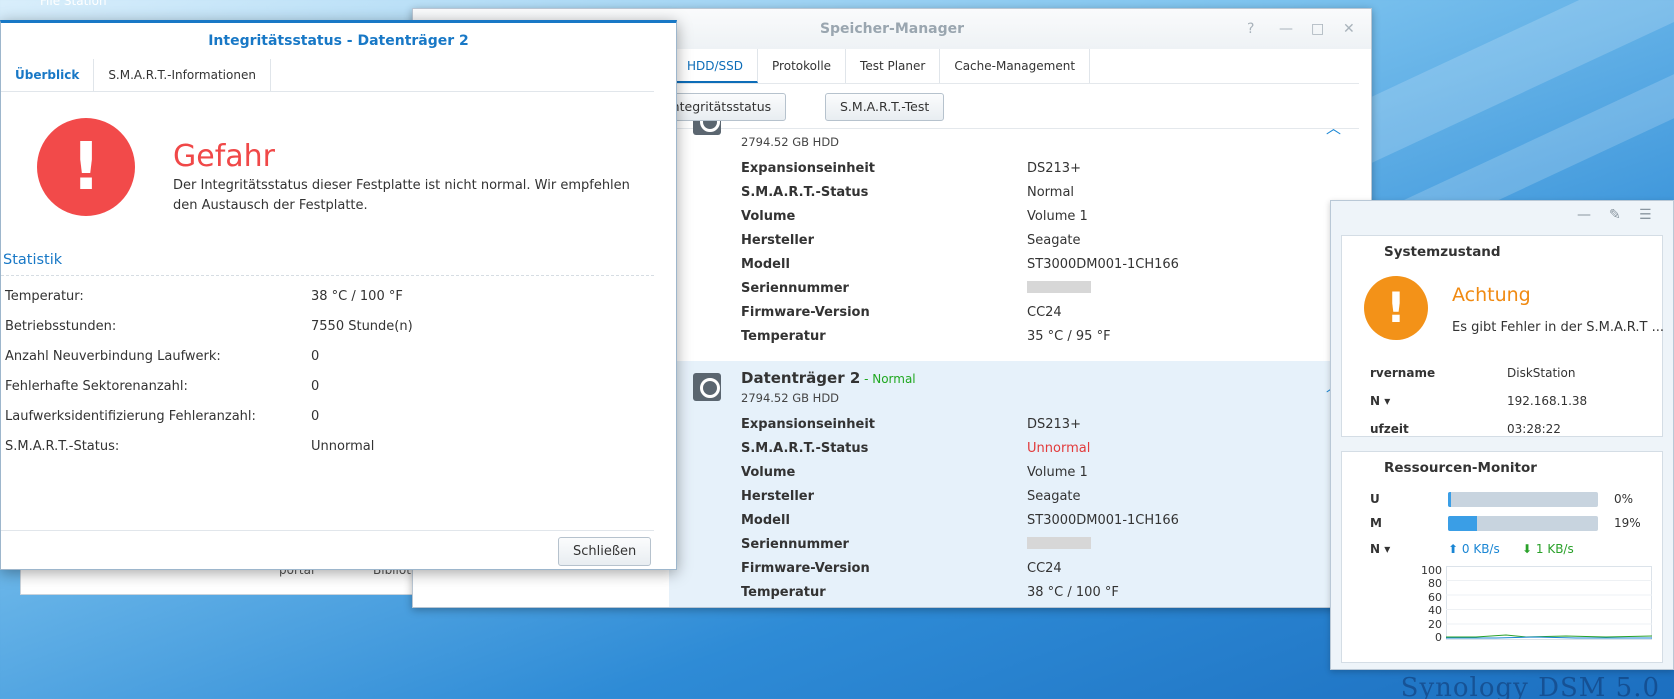 This screenshot has height=699, width=1674. I want to click on pin-icon: ✎, so click(1615, 215).